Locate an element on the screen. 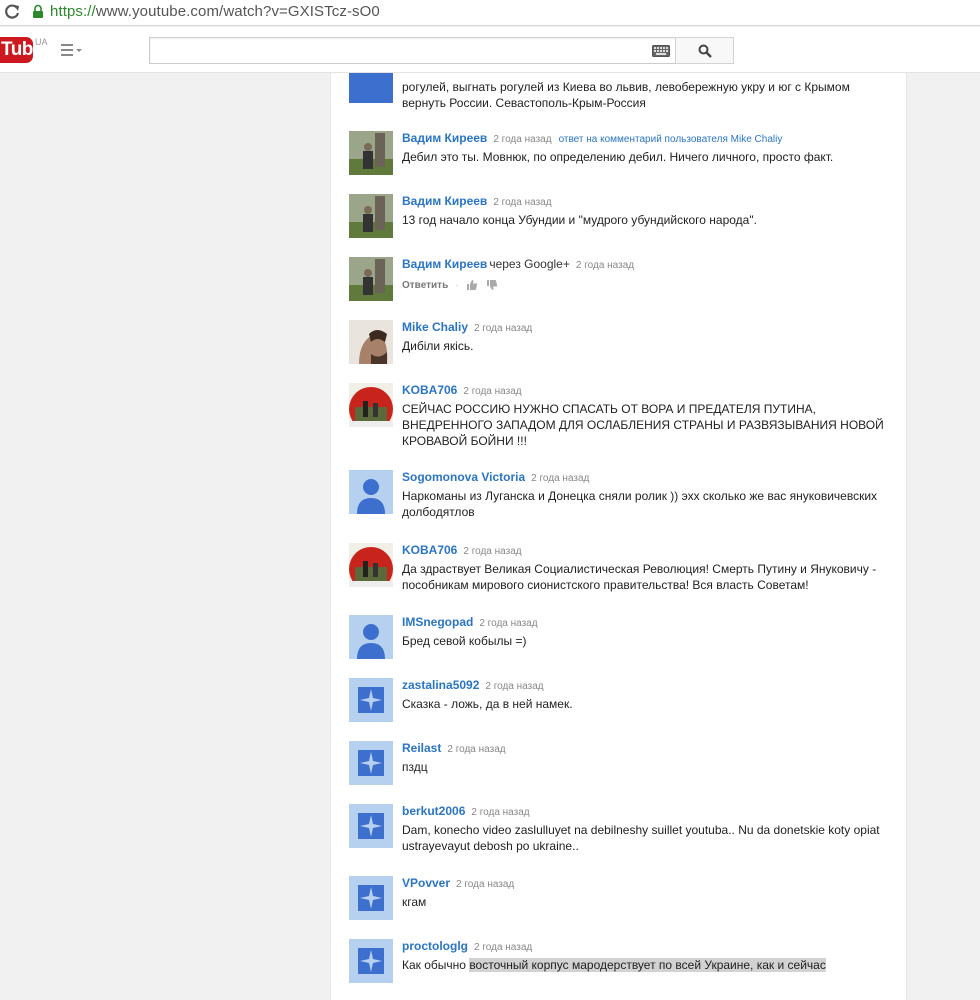 The height and width of the screenshot is (1000, 980). url-scheme: https:// is located at coordinates (73, 11).